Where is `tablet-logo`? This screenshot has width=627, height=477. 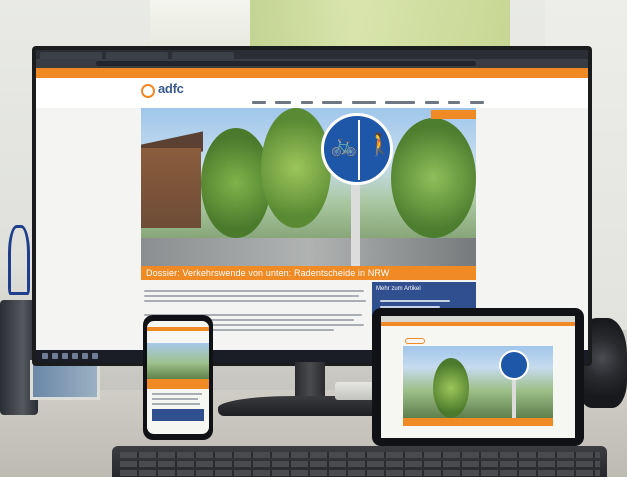 tablet-logo is located at coordinates (415, 341).